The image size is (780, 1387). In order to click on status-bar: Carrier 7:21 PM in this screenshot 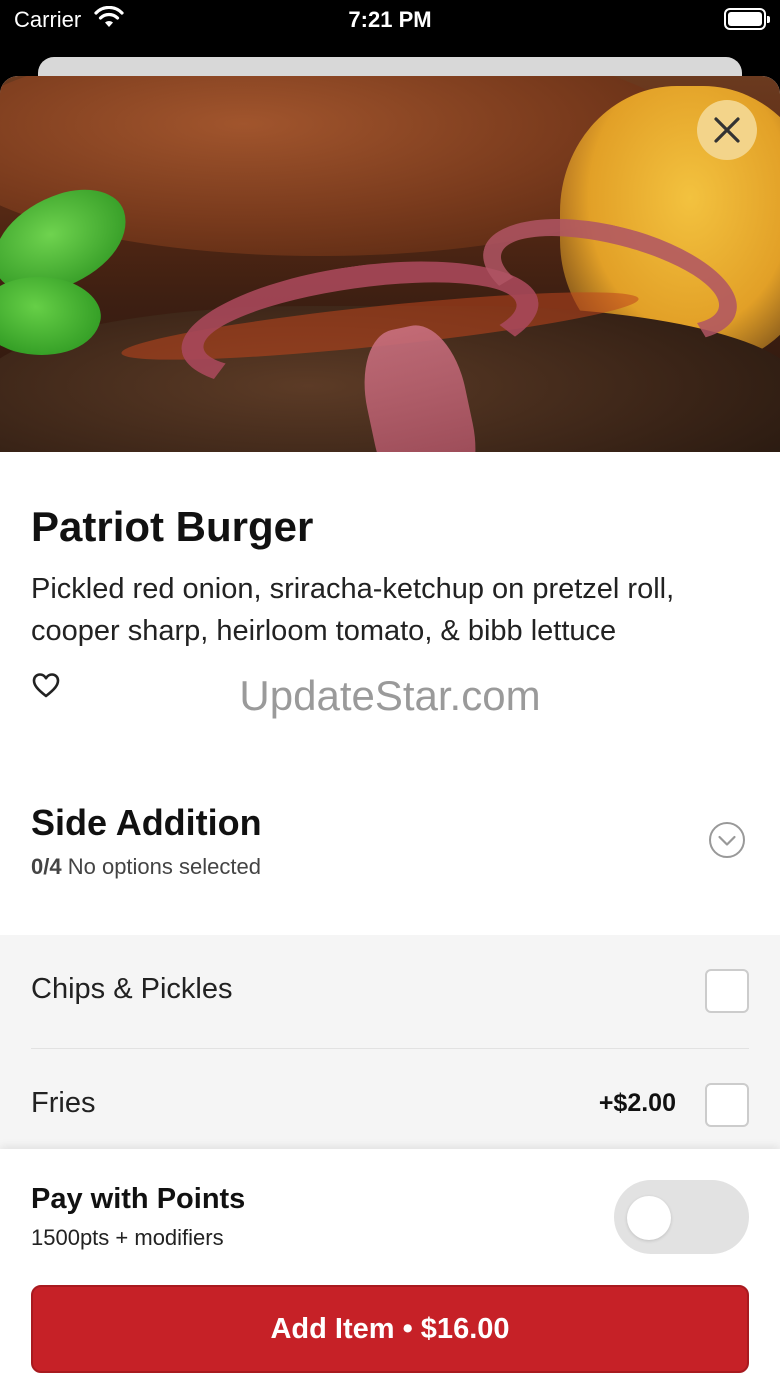, I will do `click(390, 20)`.